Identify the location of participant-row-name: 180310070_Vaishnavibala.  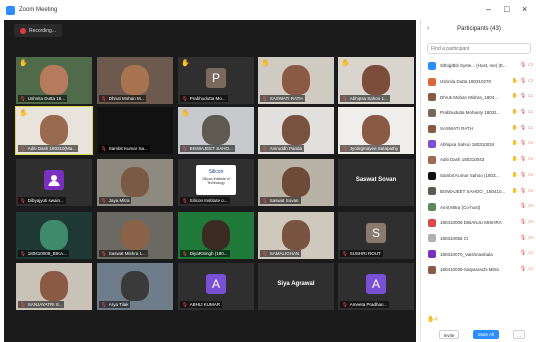
(466, 254).